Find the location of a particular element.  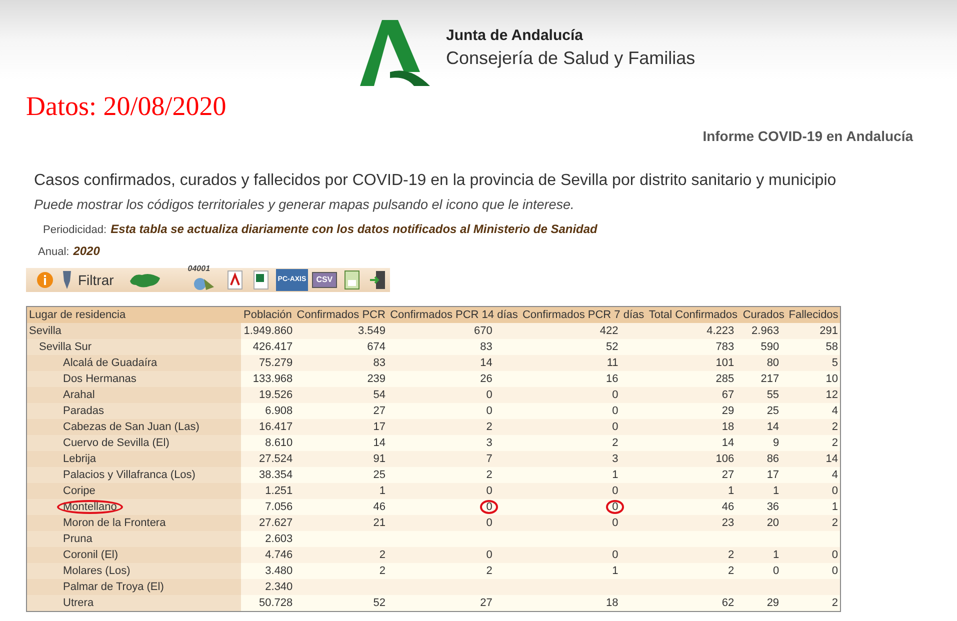

place-name: Arahal is located at coordinates (134, 395).